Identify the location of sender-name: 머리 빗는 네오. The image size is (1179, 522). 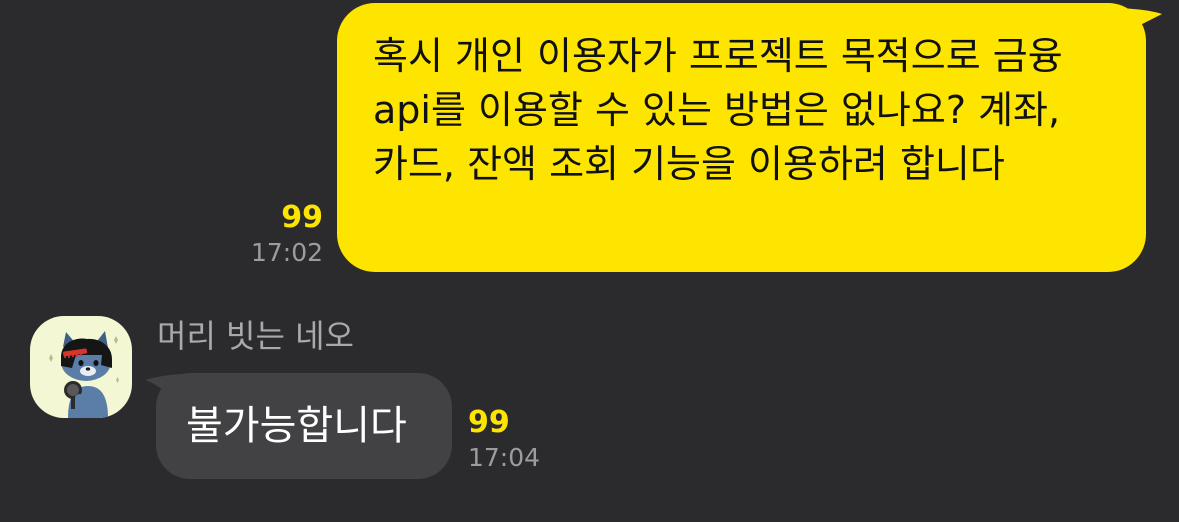
(255, 336).